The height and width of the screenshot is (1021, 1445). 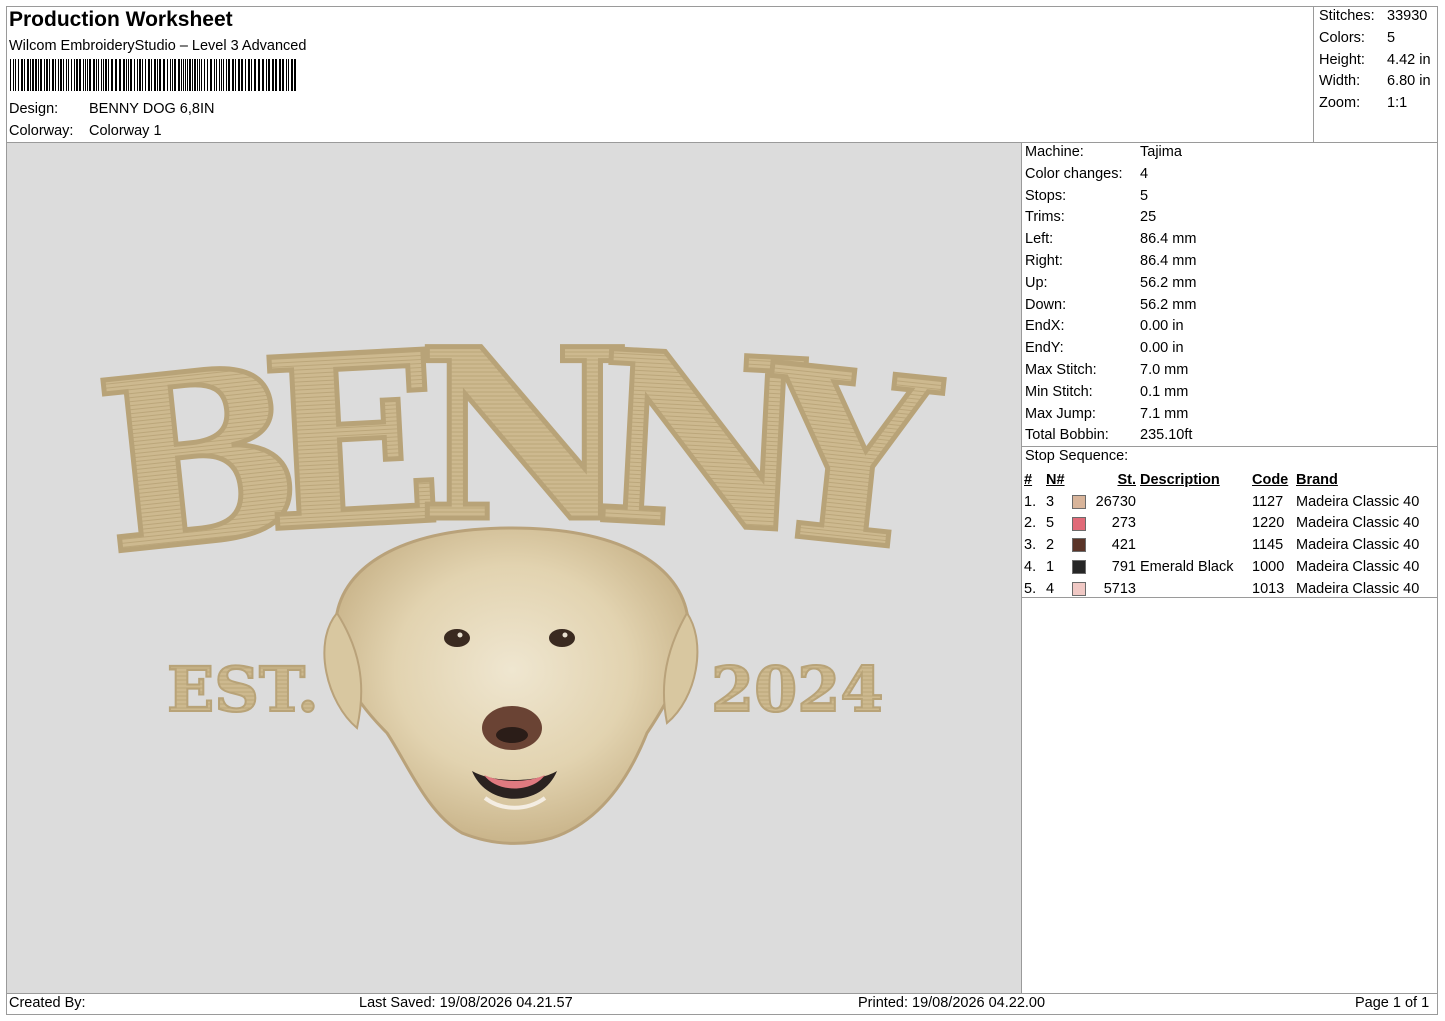 What do you see at coordinates (1164, 413) in the screenshot?
I see `machine-info-value: 7.1 mm` at bounding box center [1164, 413].